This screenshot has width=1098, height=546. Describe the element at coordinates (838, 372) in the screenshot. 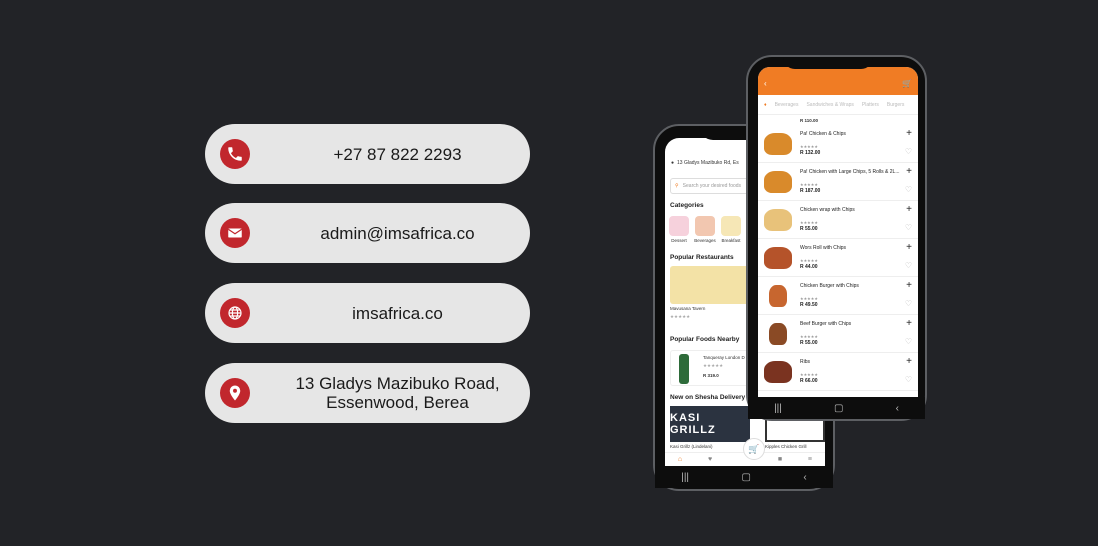

I see `menu-item: Ribs ★★★★★ R 66.00 + ♡` at that location.